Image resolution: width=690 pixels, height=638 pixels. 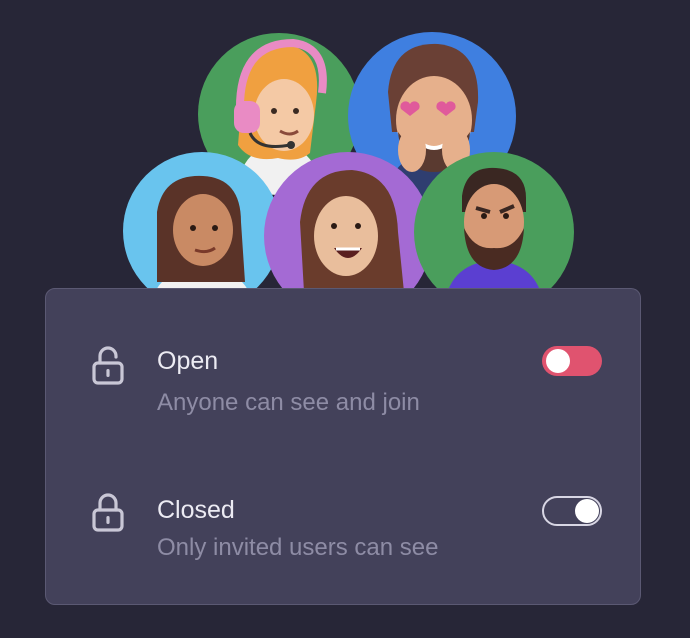 What do you see at coordinates (298, 547) in the screenshot?
I see `option-description: Only invited users can see` at bounding box center [298, 547].